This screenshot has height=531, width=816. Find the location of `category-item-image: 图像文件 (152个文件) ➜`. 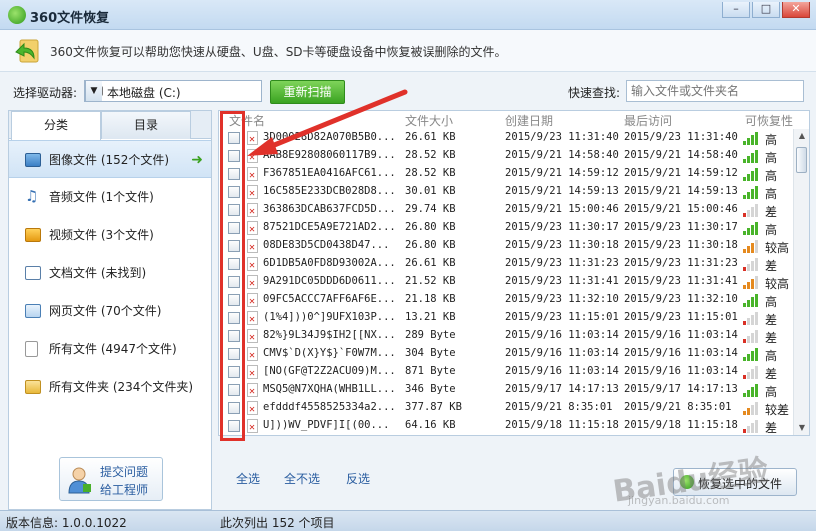

category-item-image: 图像文件 (152个文件) ➜ is located at coordinates (110, 159).